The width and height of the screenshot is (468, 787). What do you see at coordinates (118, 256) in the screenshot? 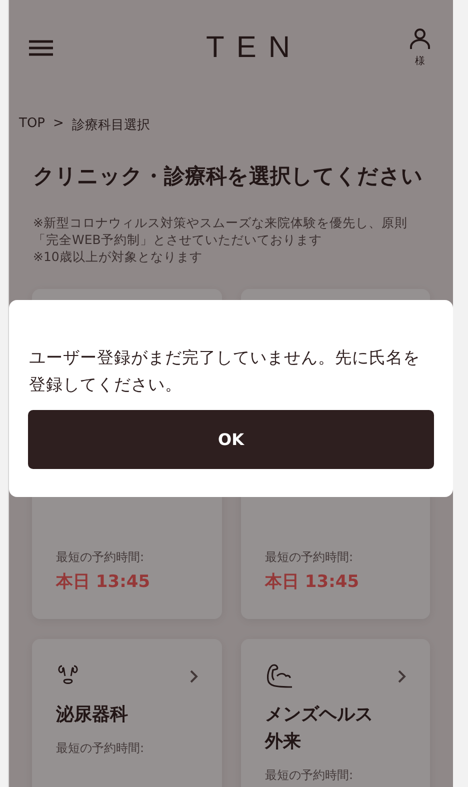
I see `notice-text: ※10歳以上が対象となります` at bounding box center [118, 256].